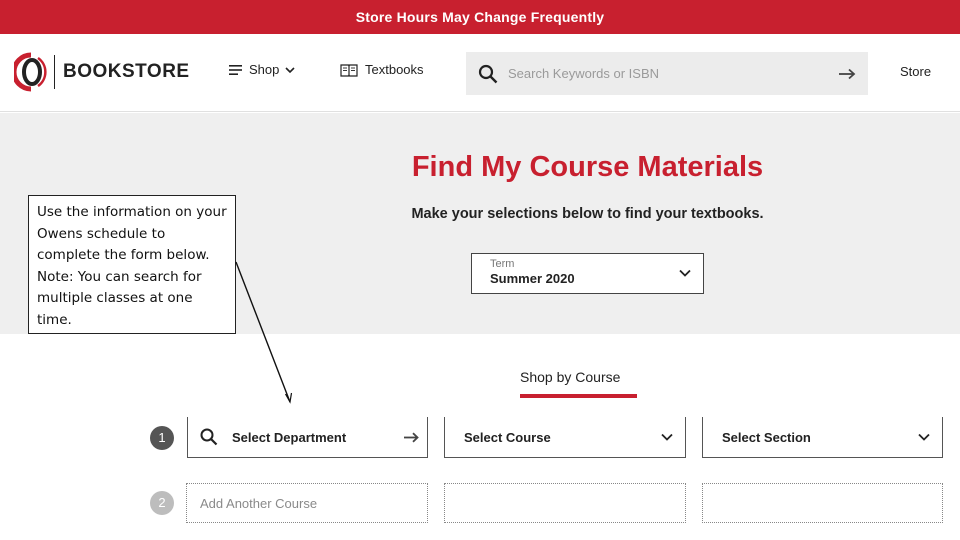  I want to click on nav-shop-menu: Shop, so click(262, 69).